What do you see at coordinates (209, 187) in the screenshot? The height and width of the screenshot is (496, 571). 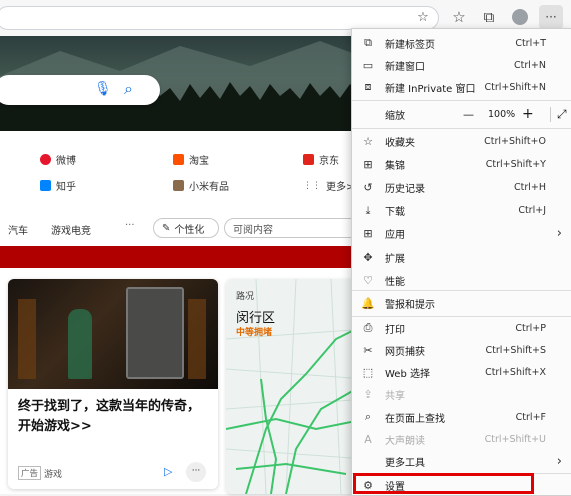 I see `quicklink-label: 小米有品` at bounding box center [209, 187].